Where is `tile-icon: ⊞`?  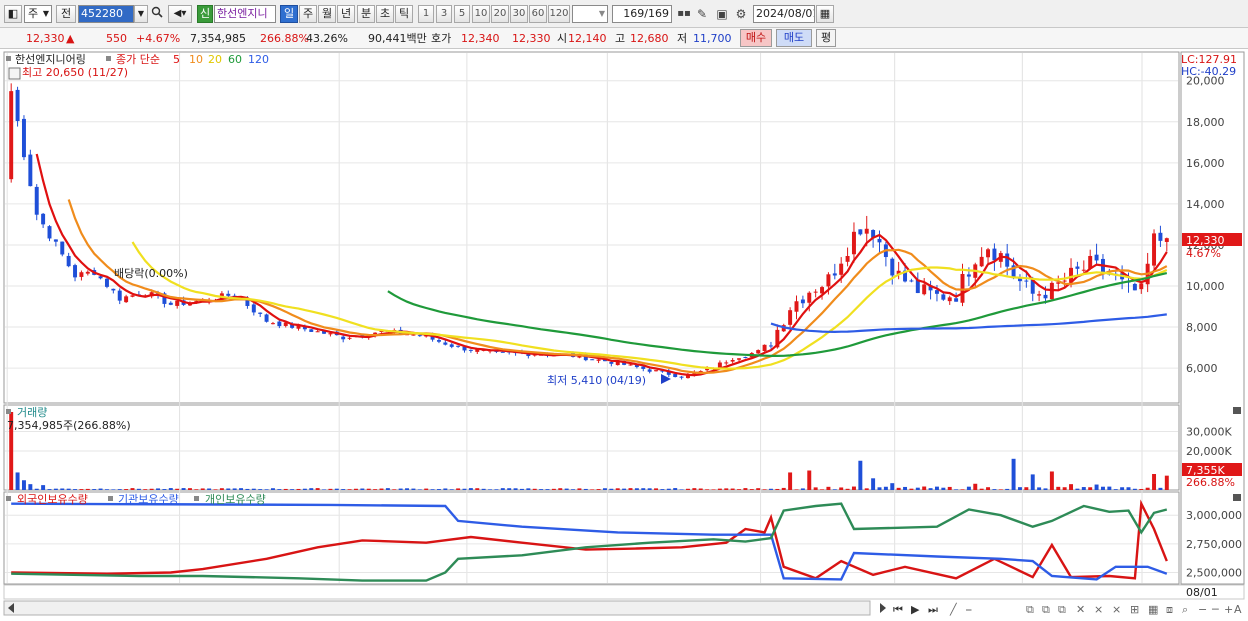
tile-icon: ⊞ is located at coordinates (1134, 609).